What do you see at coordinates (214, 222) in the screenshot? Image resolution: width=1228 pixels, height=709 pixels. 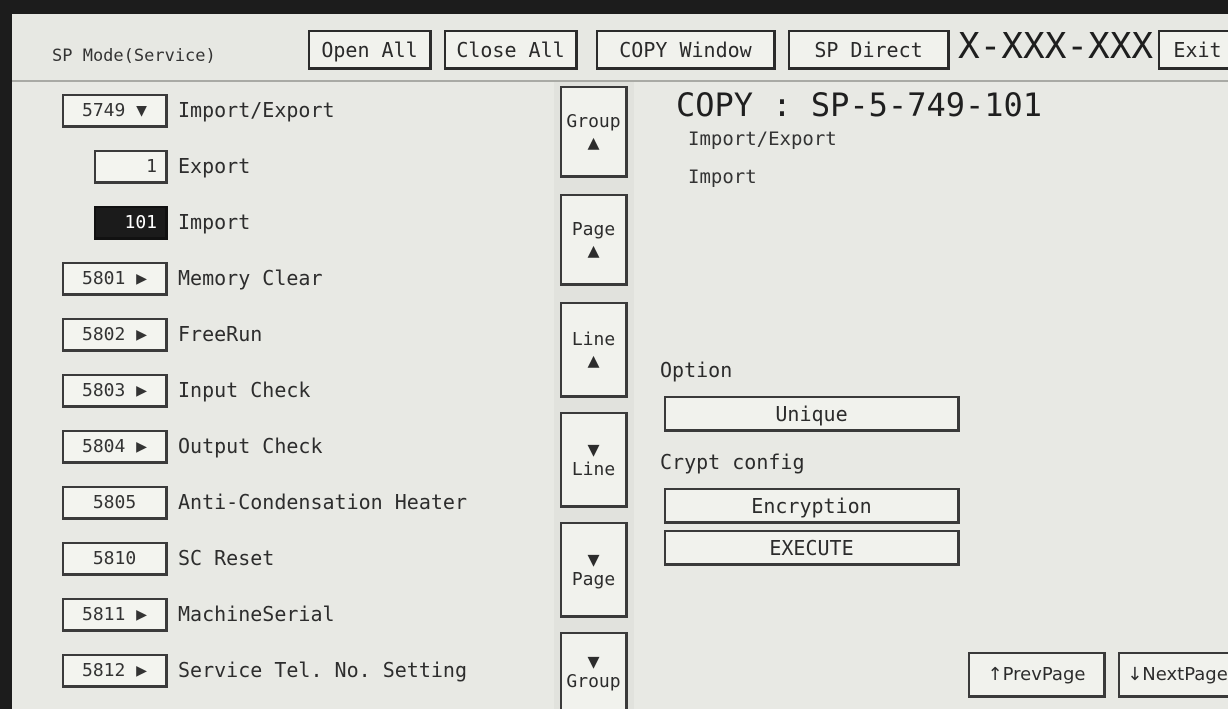 I see `list-item-label: Import` at bounding box center [214, 222].